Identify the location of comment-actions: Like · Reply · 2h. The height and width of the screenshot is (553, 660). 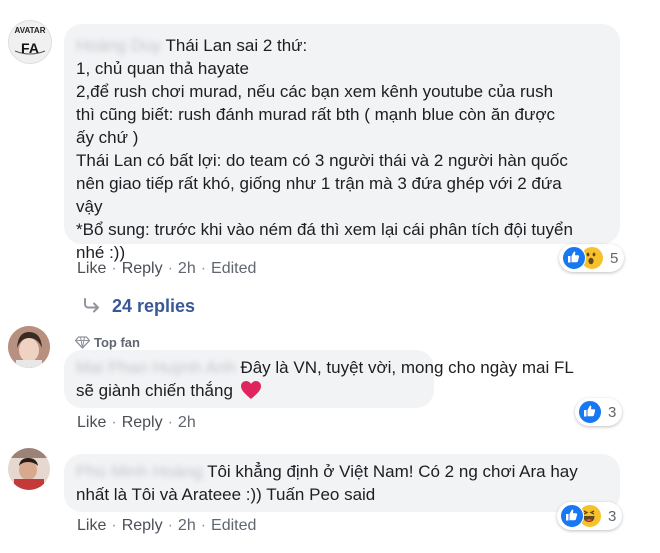
(136, 423).